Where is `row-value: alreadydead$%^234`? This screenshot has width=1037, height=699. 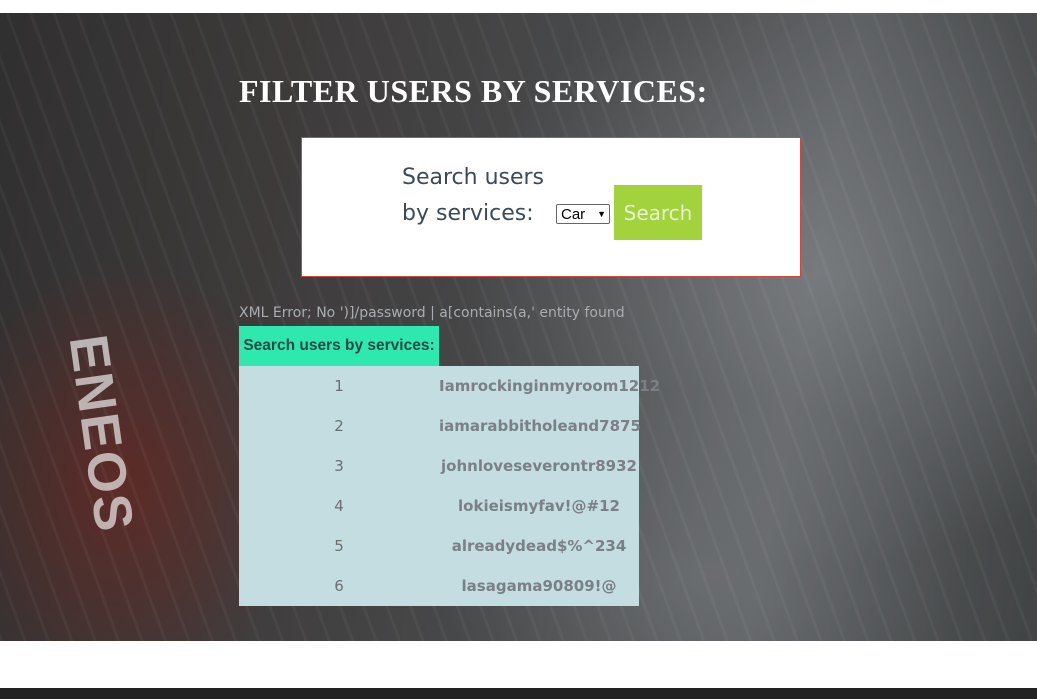
row-value: alreadydead$%^234 is located at coordinates (539, 546).